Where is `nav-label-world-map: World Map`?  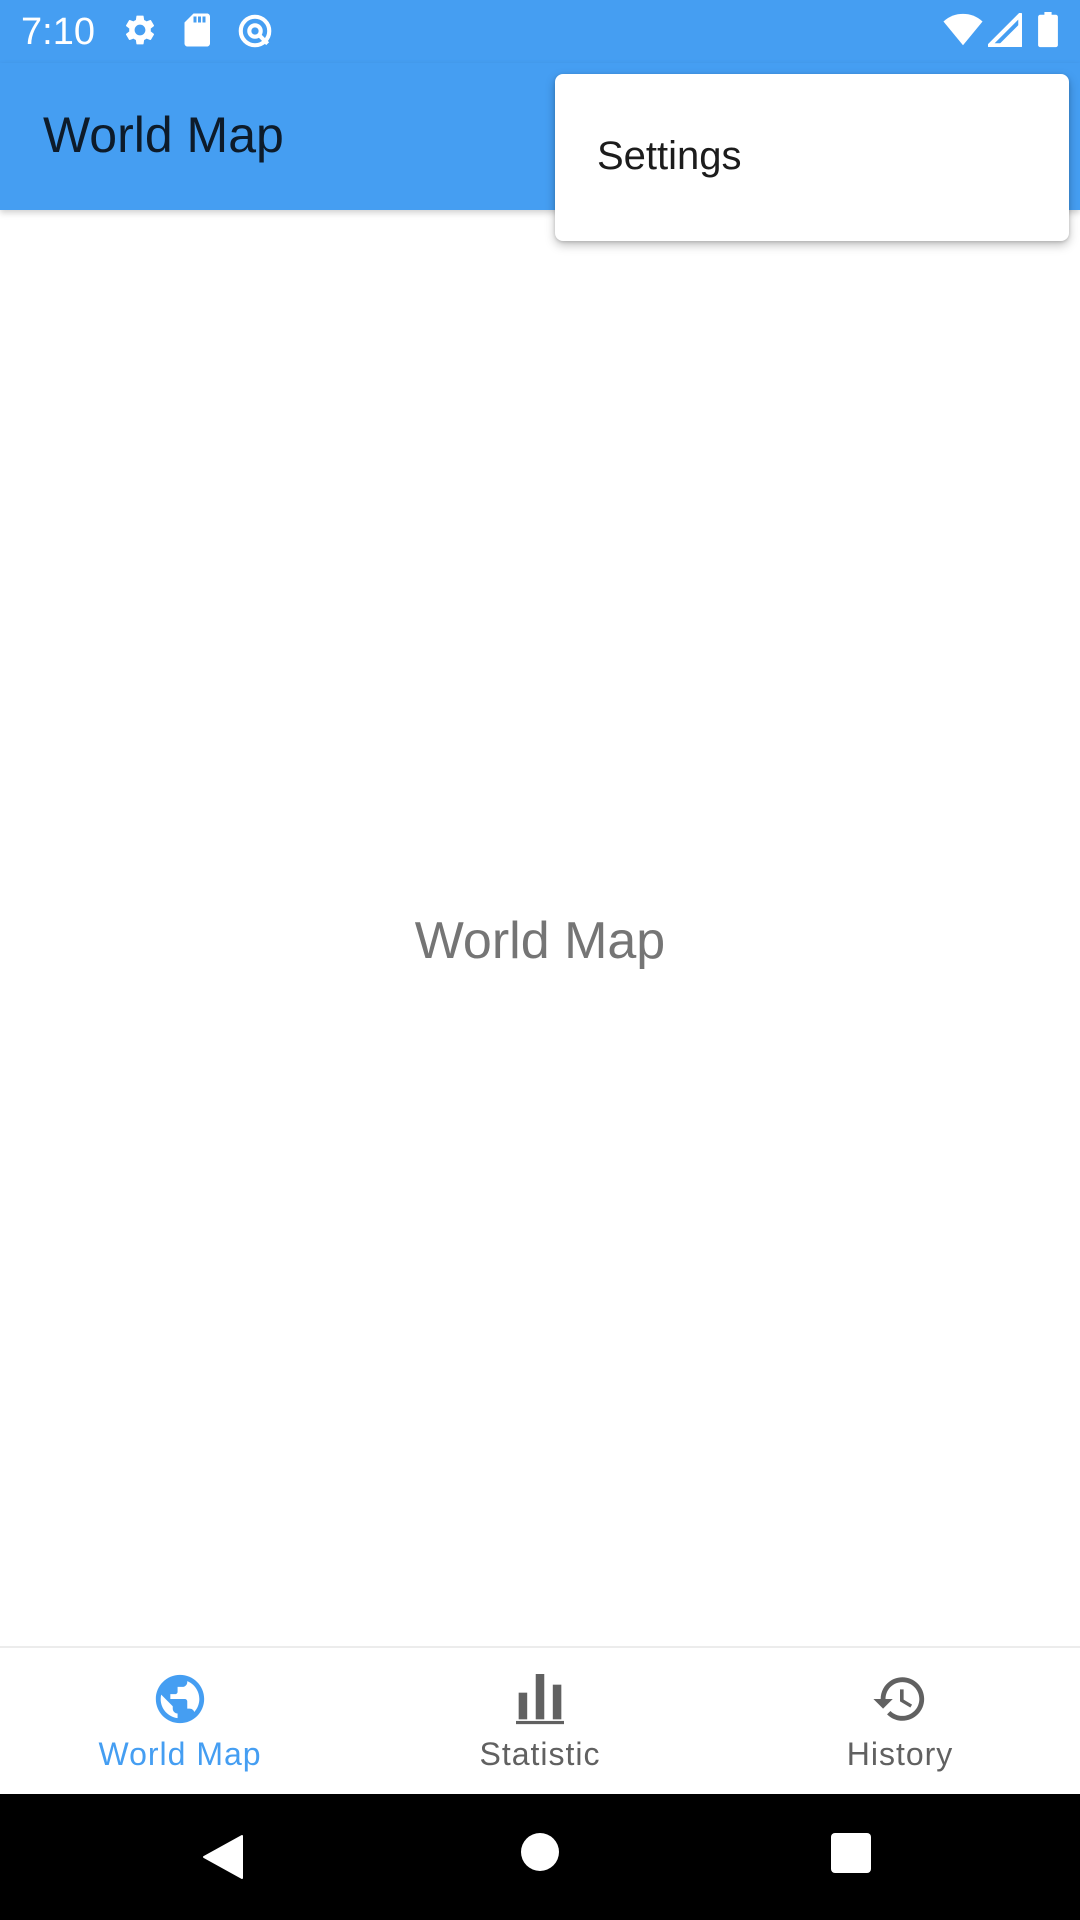
nav-label-world-map: World Map is located at coordinates (180, 1754).